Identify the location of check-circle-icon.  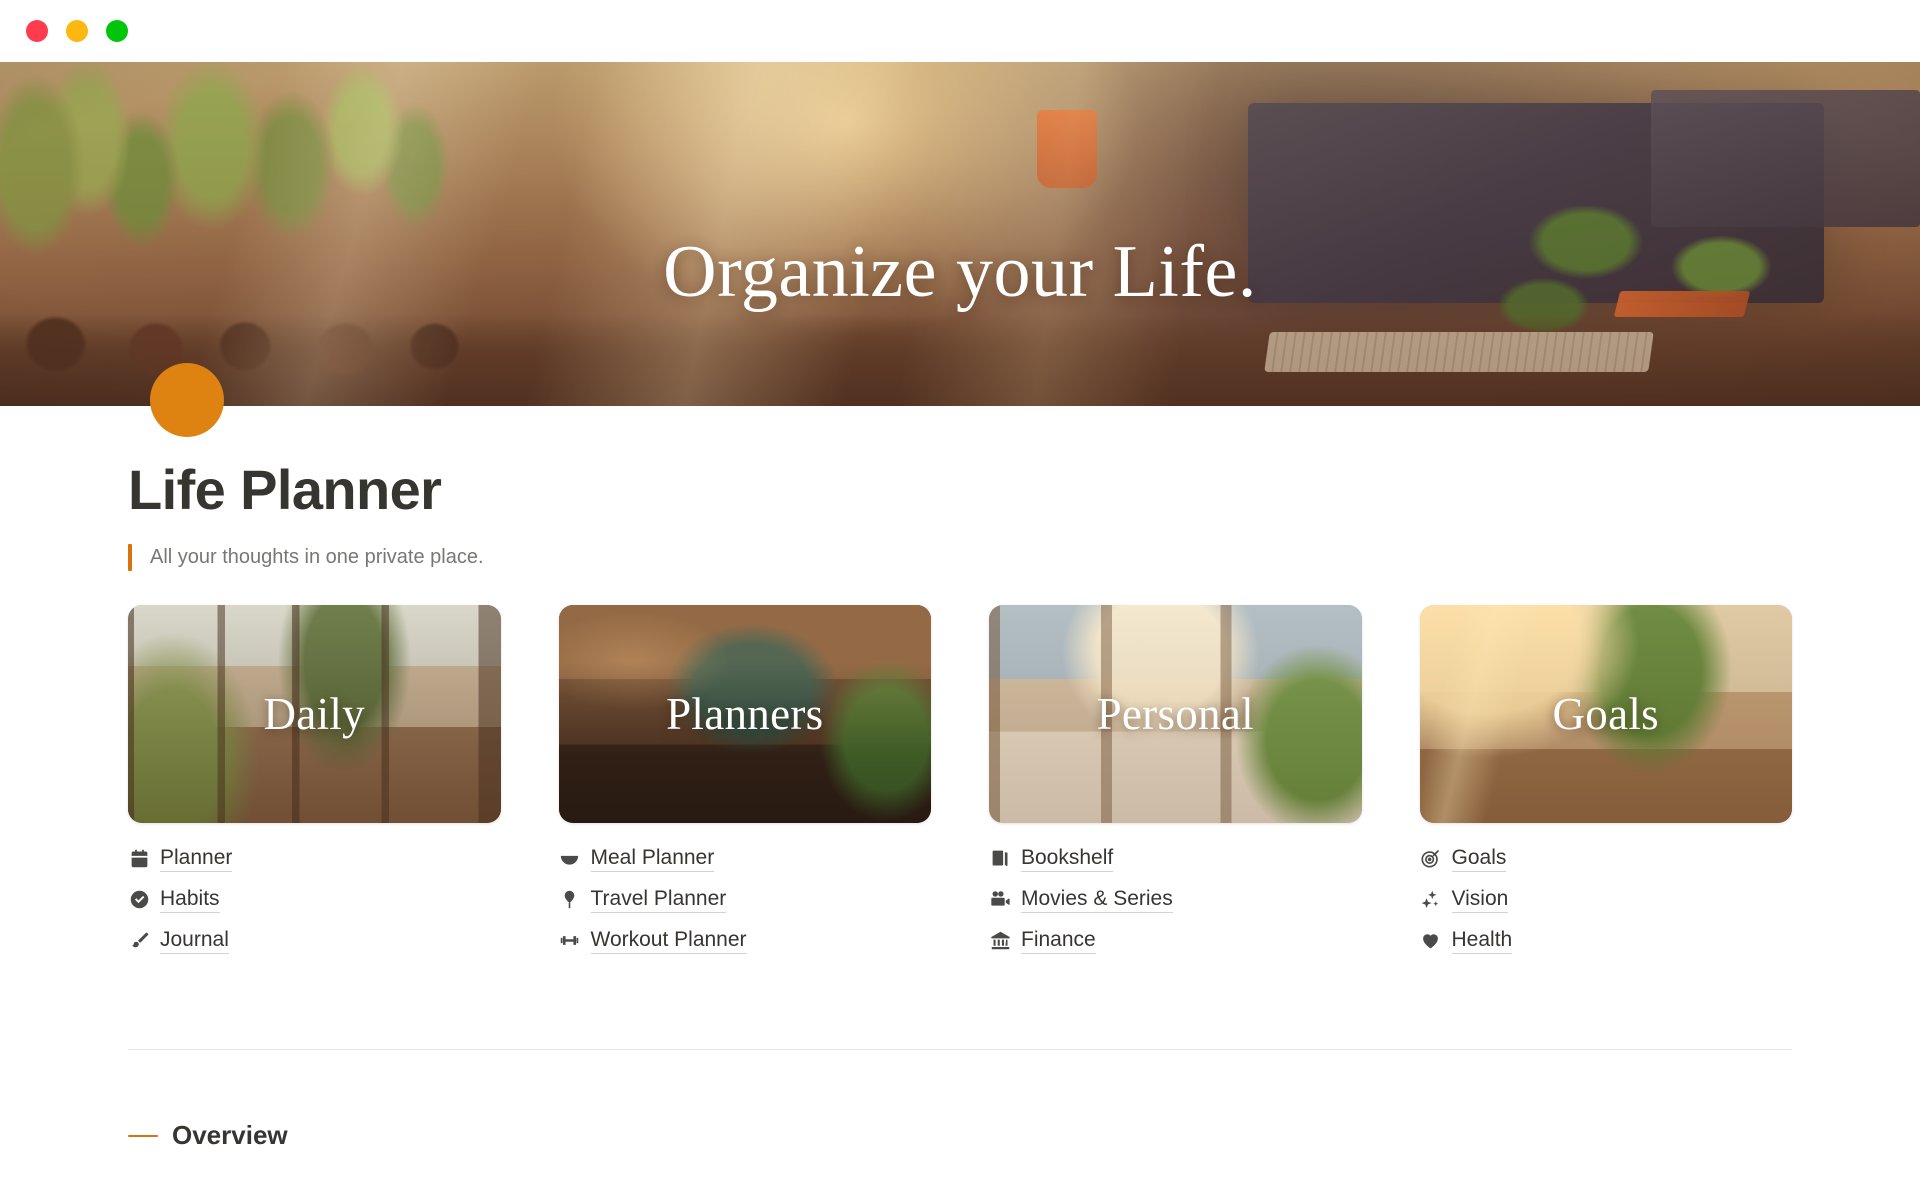
(139, 899).